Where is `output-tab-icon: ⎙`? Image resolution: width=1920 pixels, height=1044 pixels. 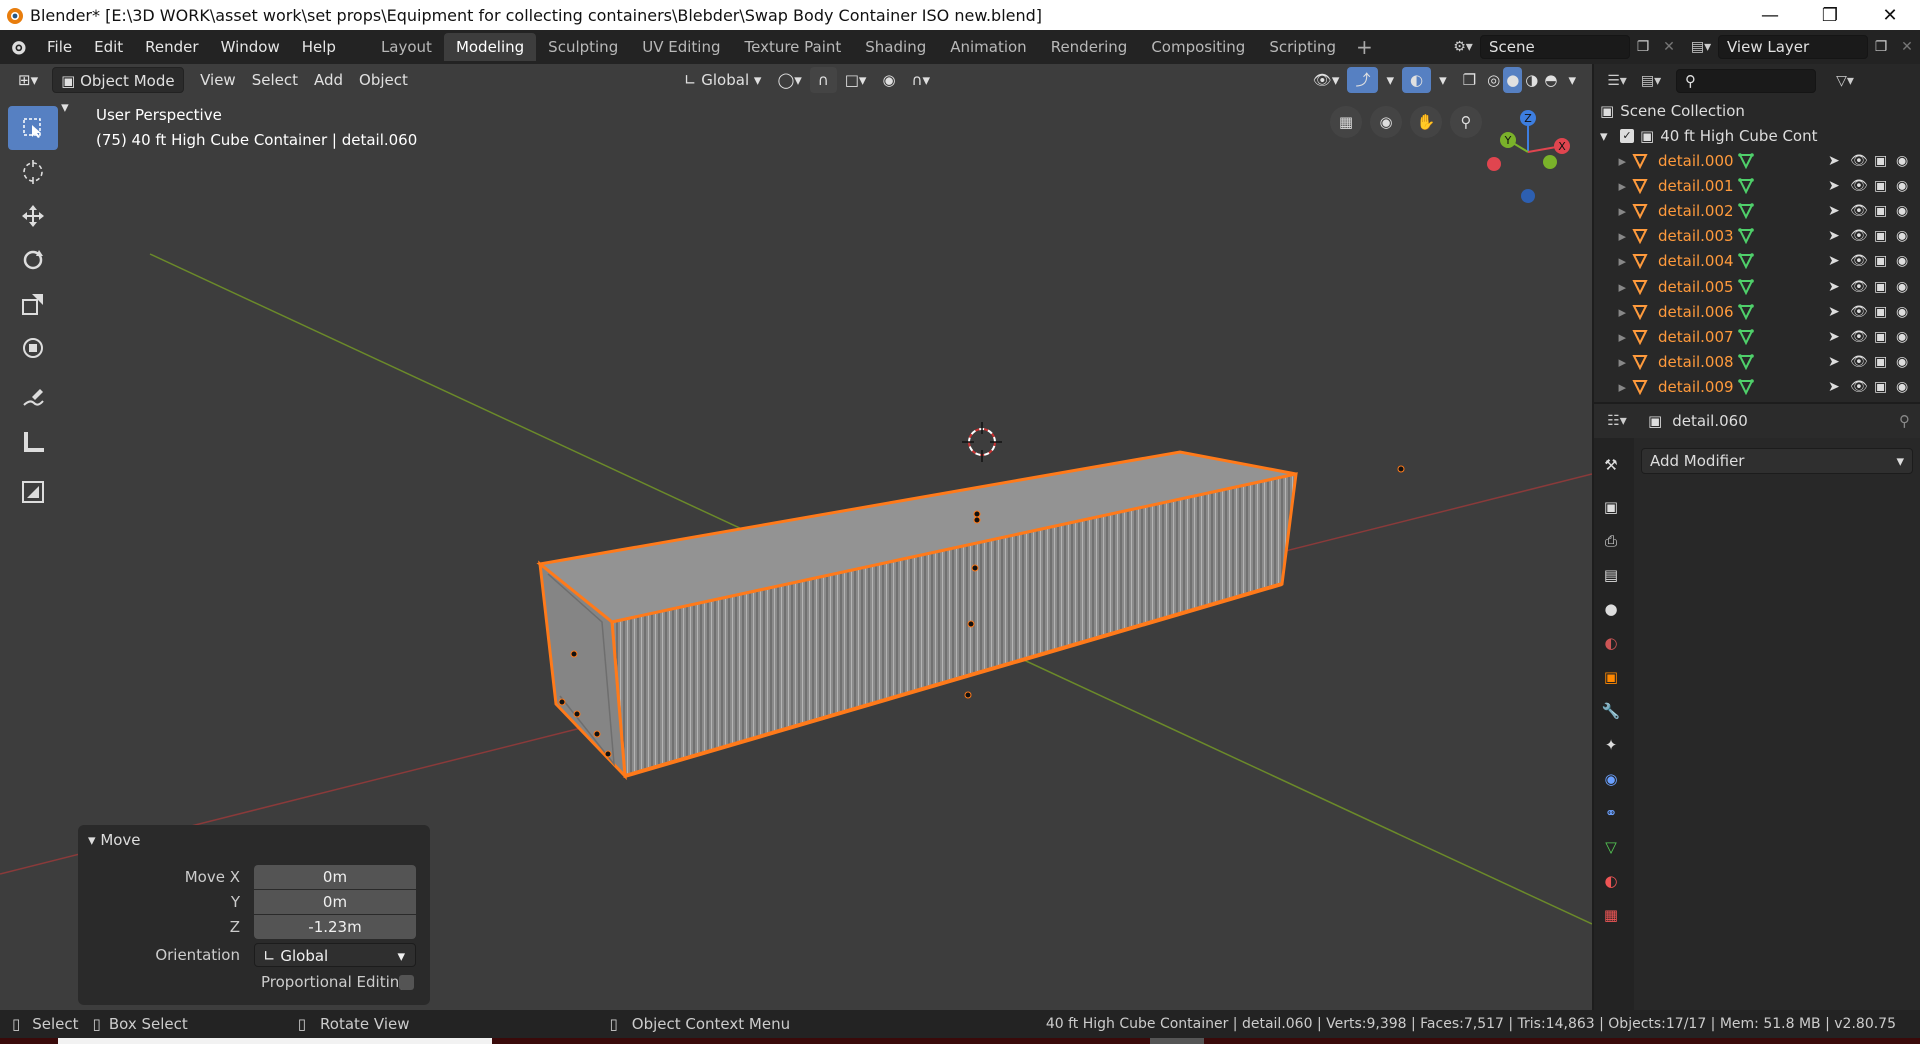
output-tab-icon: ⎙ is located at coordinates (1611, 541).